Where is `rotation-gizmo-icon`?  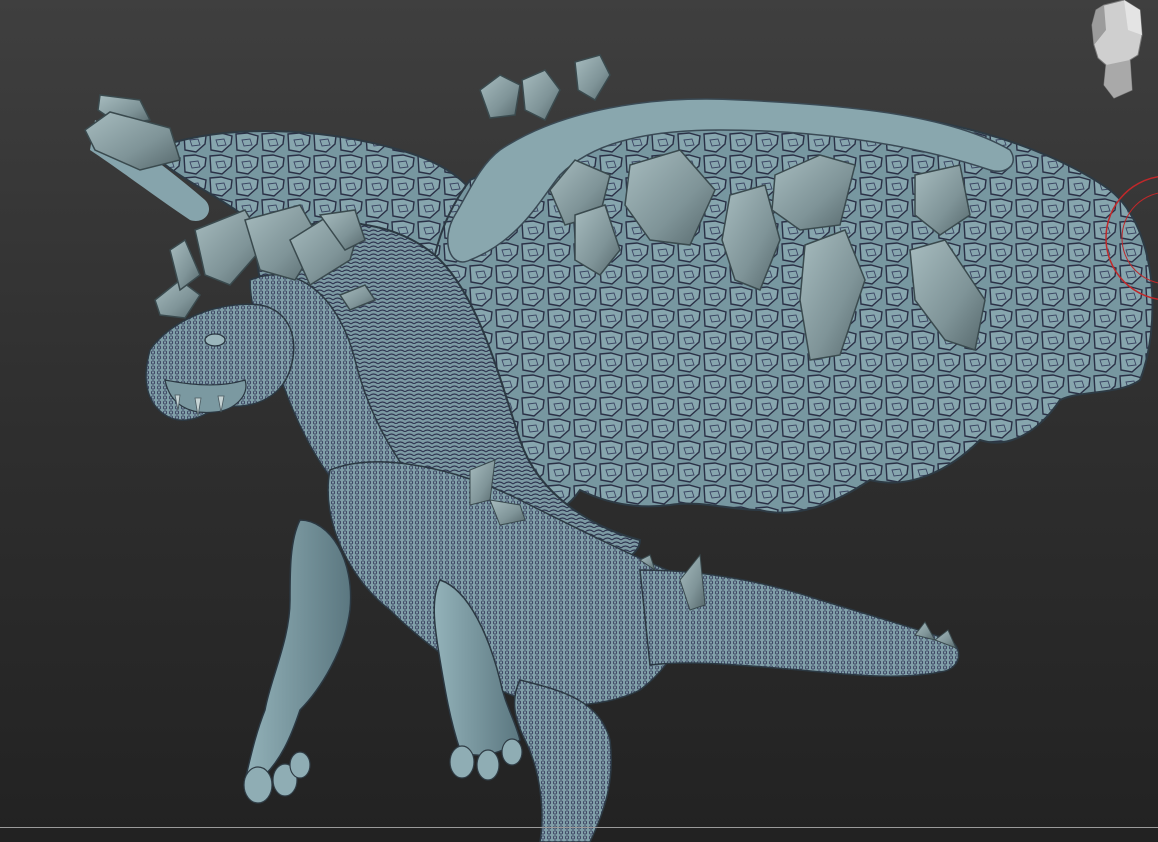 rotation-gizmo-icon is located at coordinates (1128, 238).